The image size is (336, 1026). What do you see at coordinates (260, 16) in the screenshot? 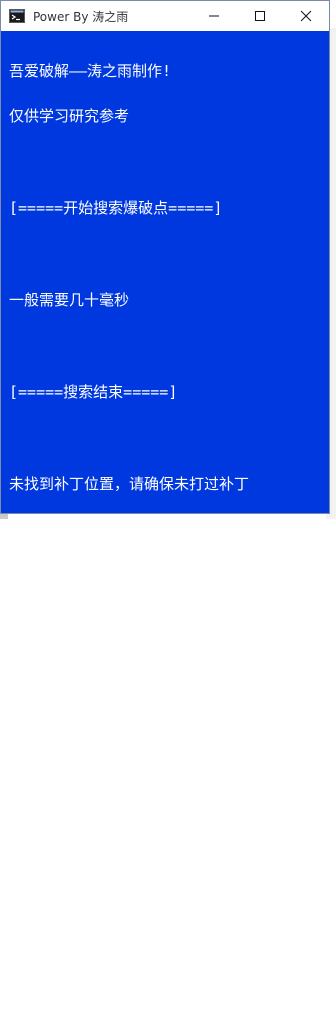
I see `maximize-button` at bounding box center [260, 16].